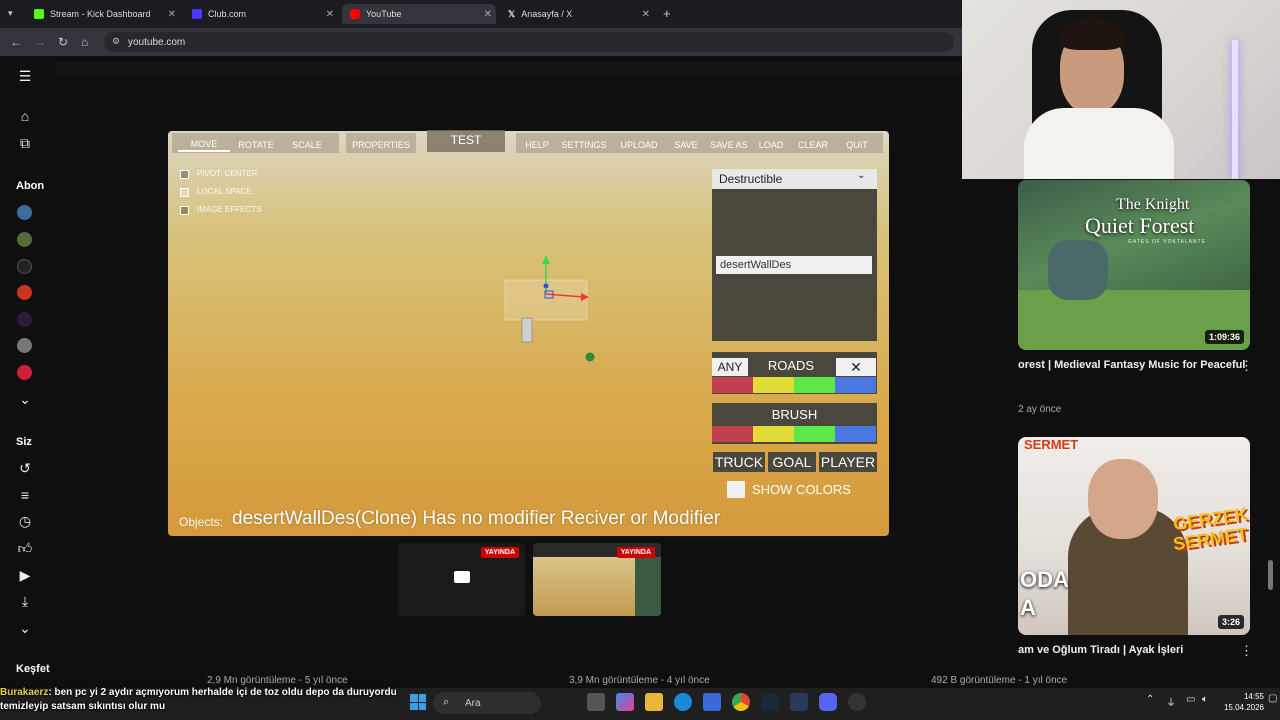 The height and width of the screenshot is (720, 1280). Describe the element at coordinates (461, 579) in the screenshot. I see `stream-preview-camera: YAYINDA` at that location.